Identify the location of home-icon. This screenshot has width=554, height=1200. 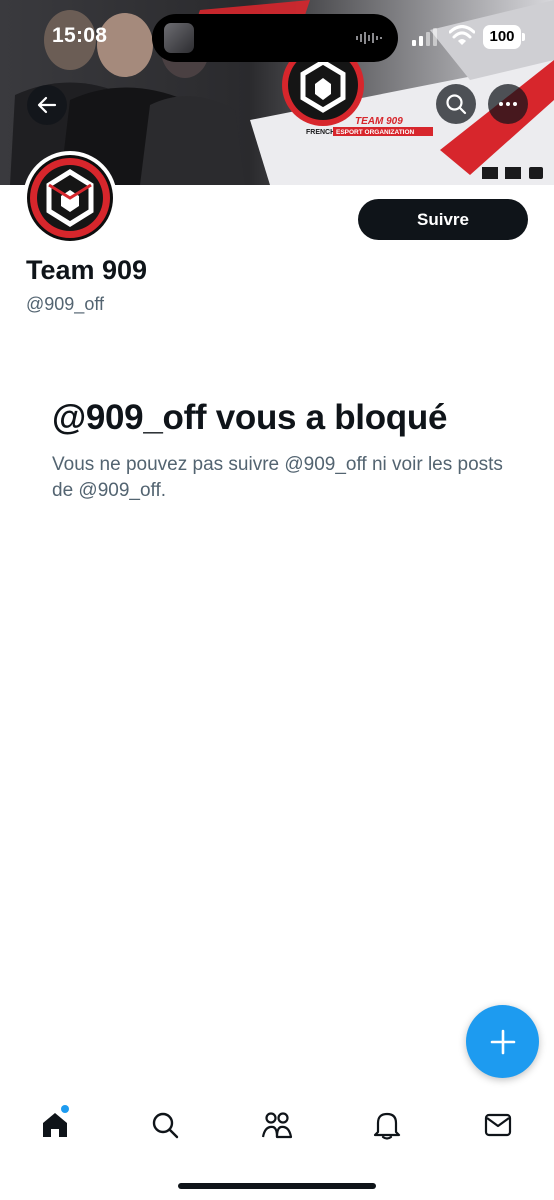
(55, 1125).